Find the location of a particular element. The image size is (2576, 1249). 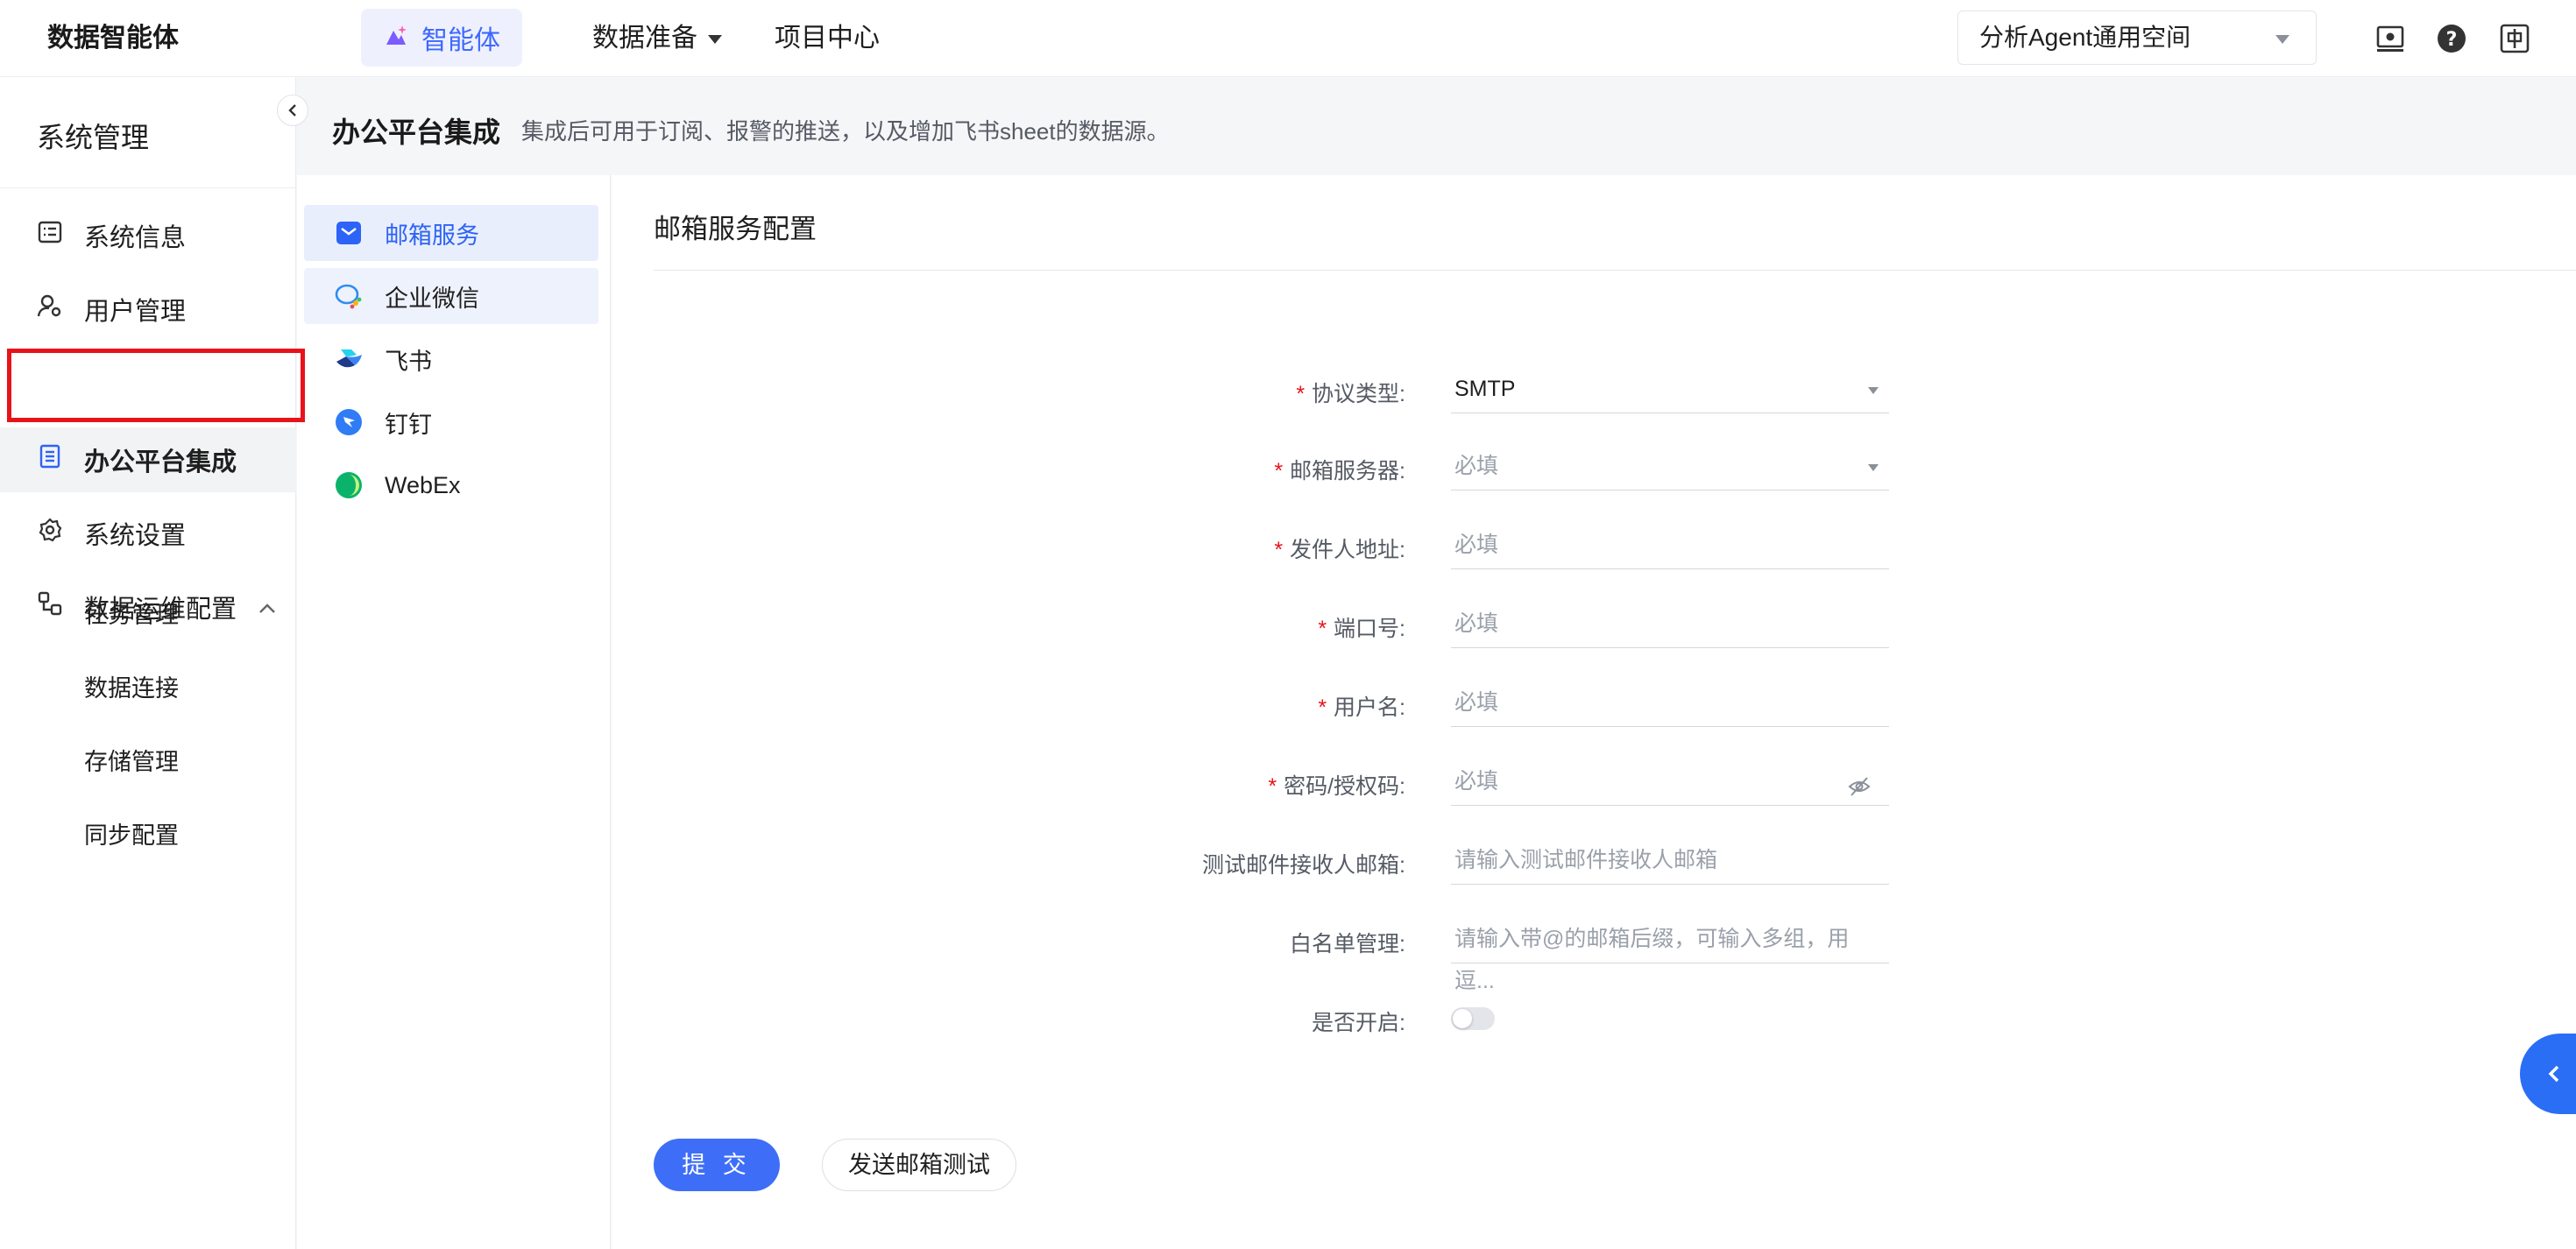

sidebar-subitem-task: 任务管理 is located at coordinates (131, 613).